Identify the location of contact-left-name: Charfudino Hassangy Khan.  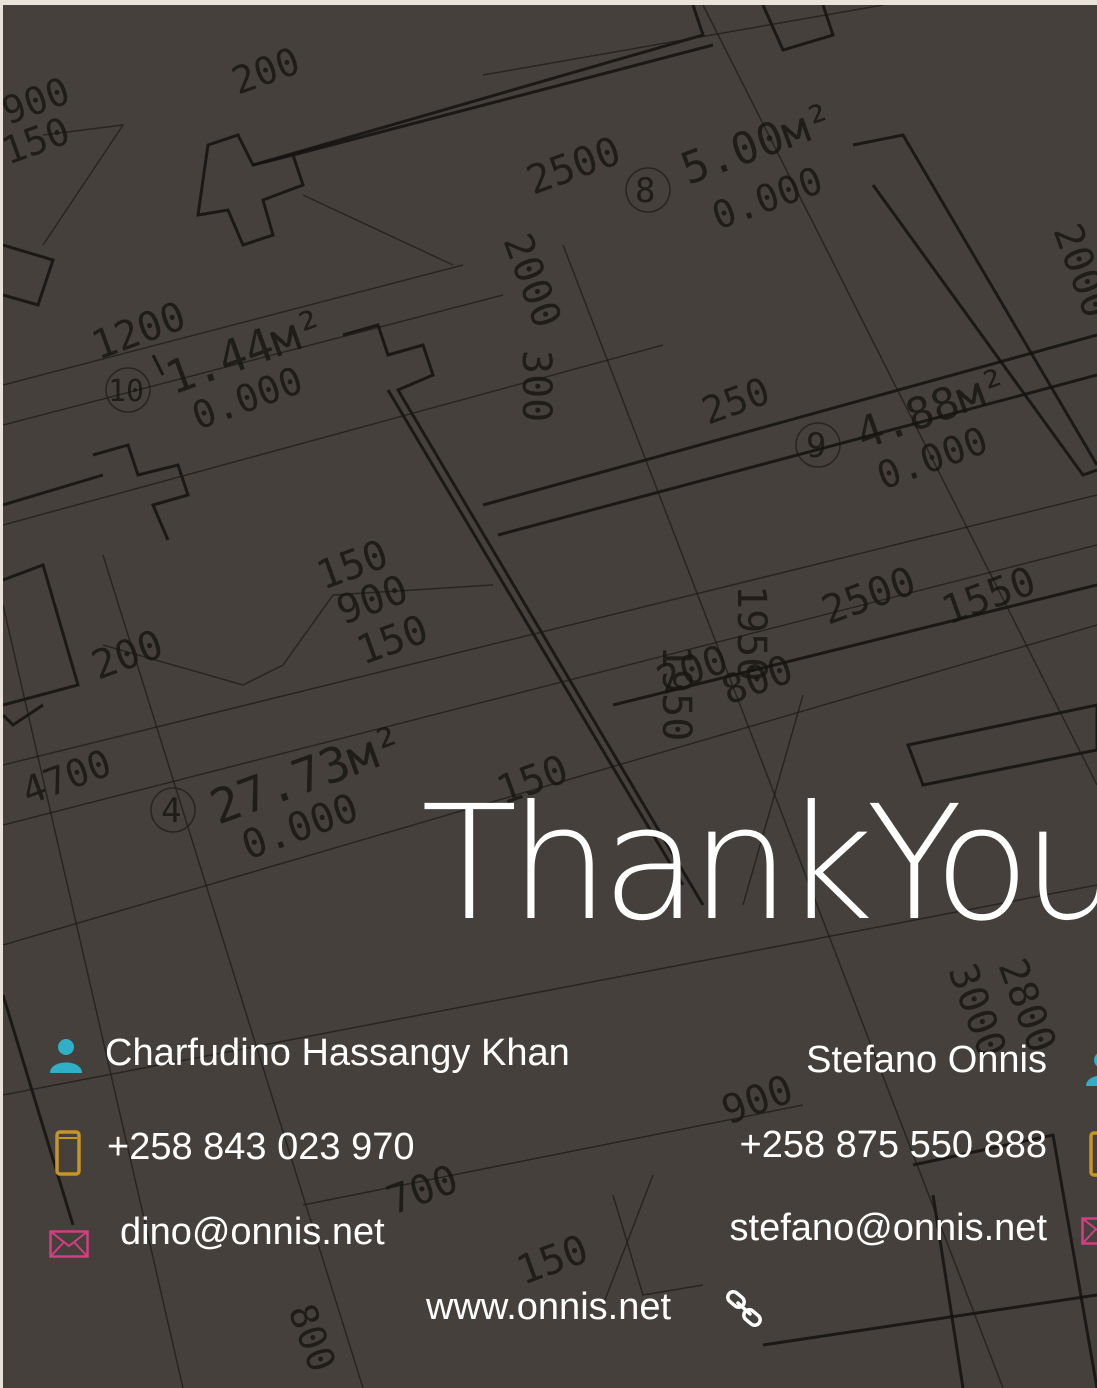
(337, 1053).